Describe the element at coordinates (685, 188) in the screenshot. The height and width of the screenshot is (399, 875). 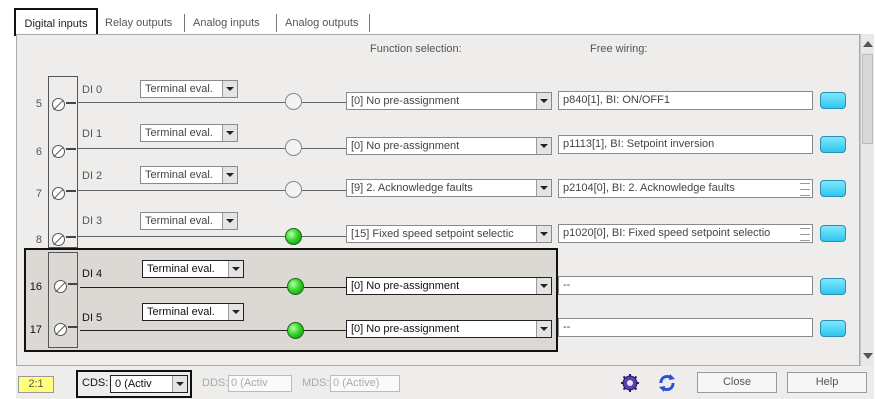
I see `free-wiring-field: p2104[0], BI: 2. Acknowledge faults` at that location.